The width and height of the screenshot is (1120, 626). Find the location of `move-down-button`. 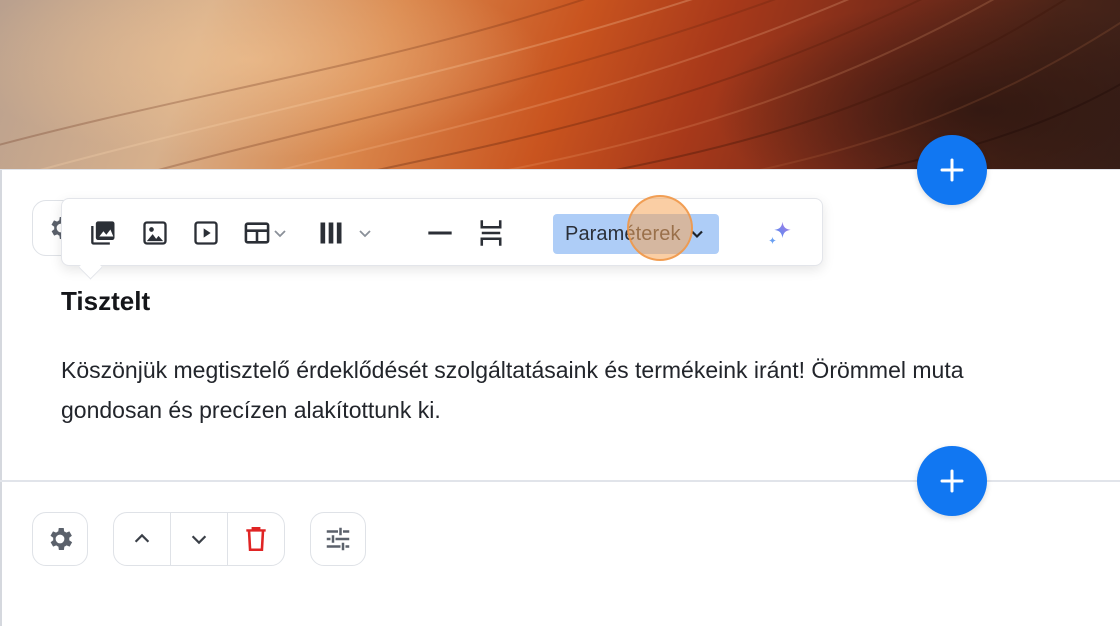

move-down-button is located at coordinates (198, 539).